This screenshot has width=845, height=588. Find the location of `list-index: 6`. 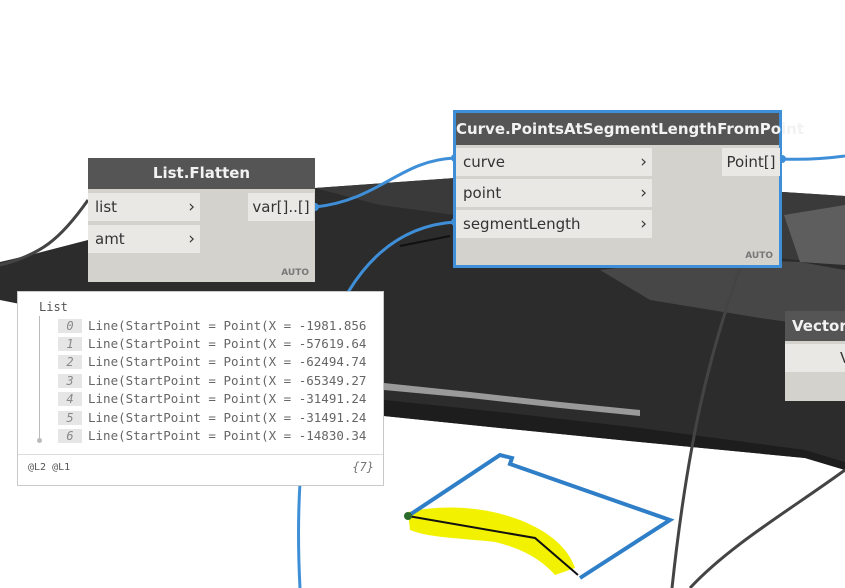

list-index: 6 is located at coordinates (70, 436).